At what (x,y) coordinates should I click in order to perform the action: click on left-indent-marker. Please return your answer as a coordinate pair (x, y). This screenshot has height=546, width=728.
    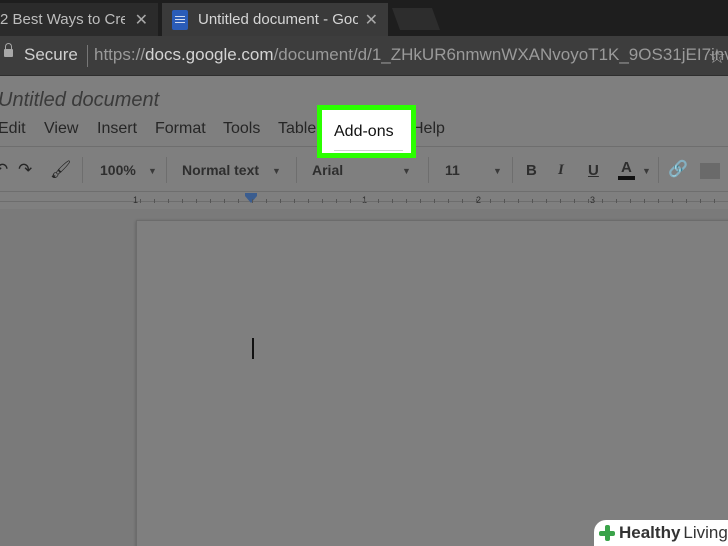
    Looking at the image, I should click on (251, 199).